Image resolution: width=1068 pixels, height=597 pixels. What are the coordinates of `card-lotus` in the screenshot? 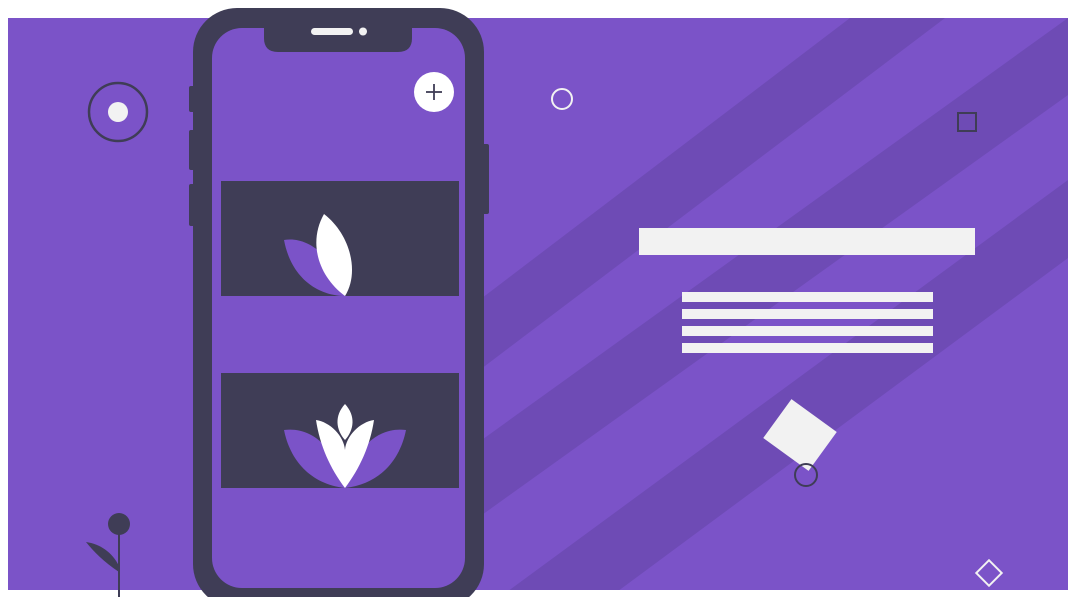 It's located at (340, 430).